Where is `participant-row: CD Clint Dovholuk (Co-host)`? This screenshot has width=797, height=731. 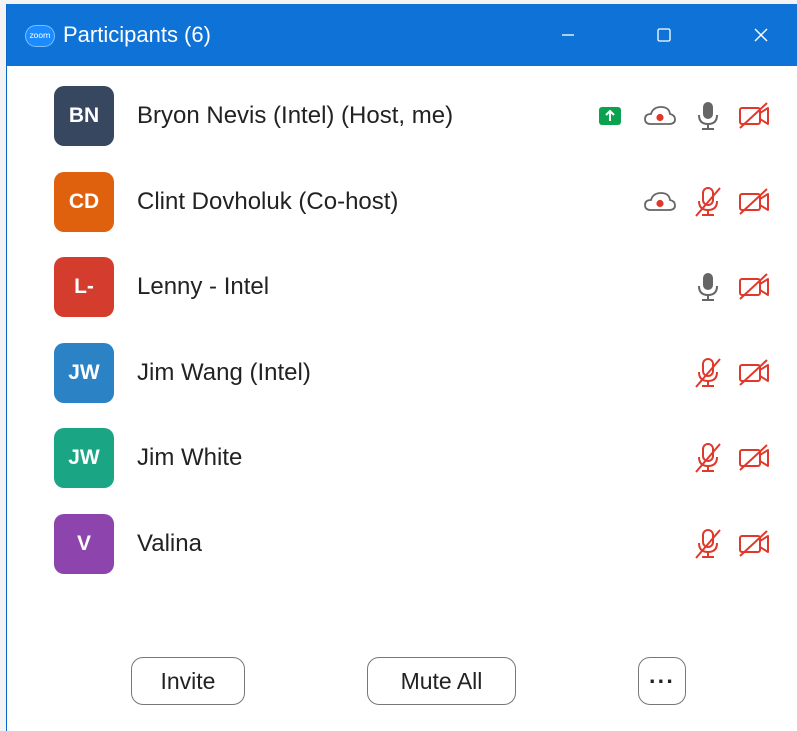 participant-row: CD Clint Dovholuk (Co-host) is located at coordinates (402, 214).